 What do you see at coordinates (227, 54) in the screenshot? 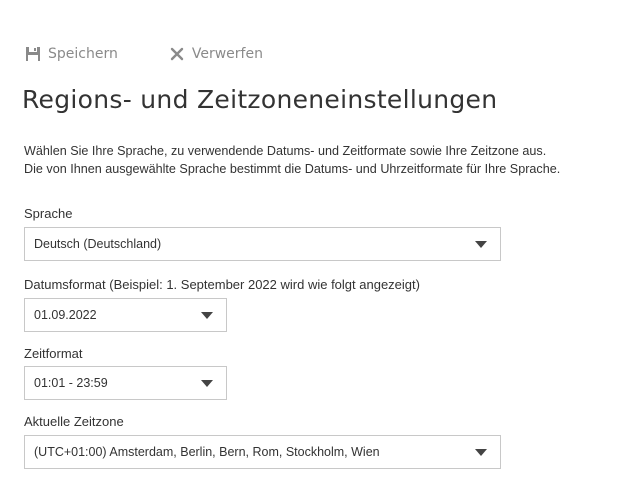
I see `discard-label: Verwerfen` at bounding box center [227, 54].